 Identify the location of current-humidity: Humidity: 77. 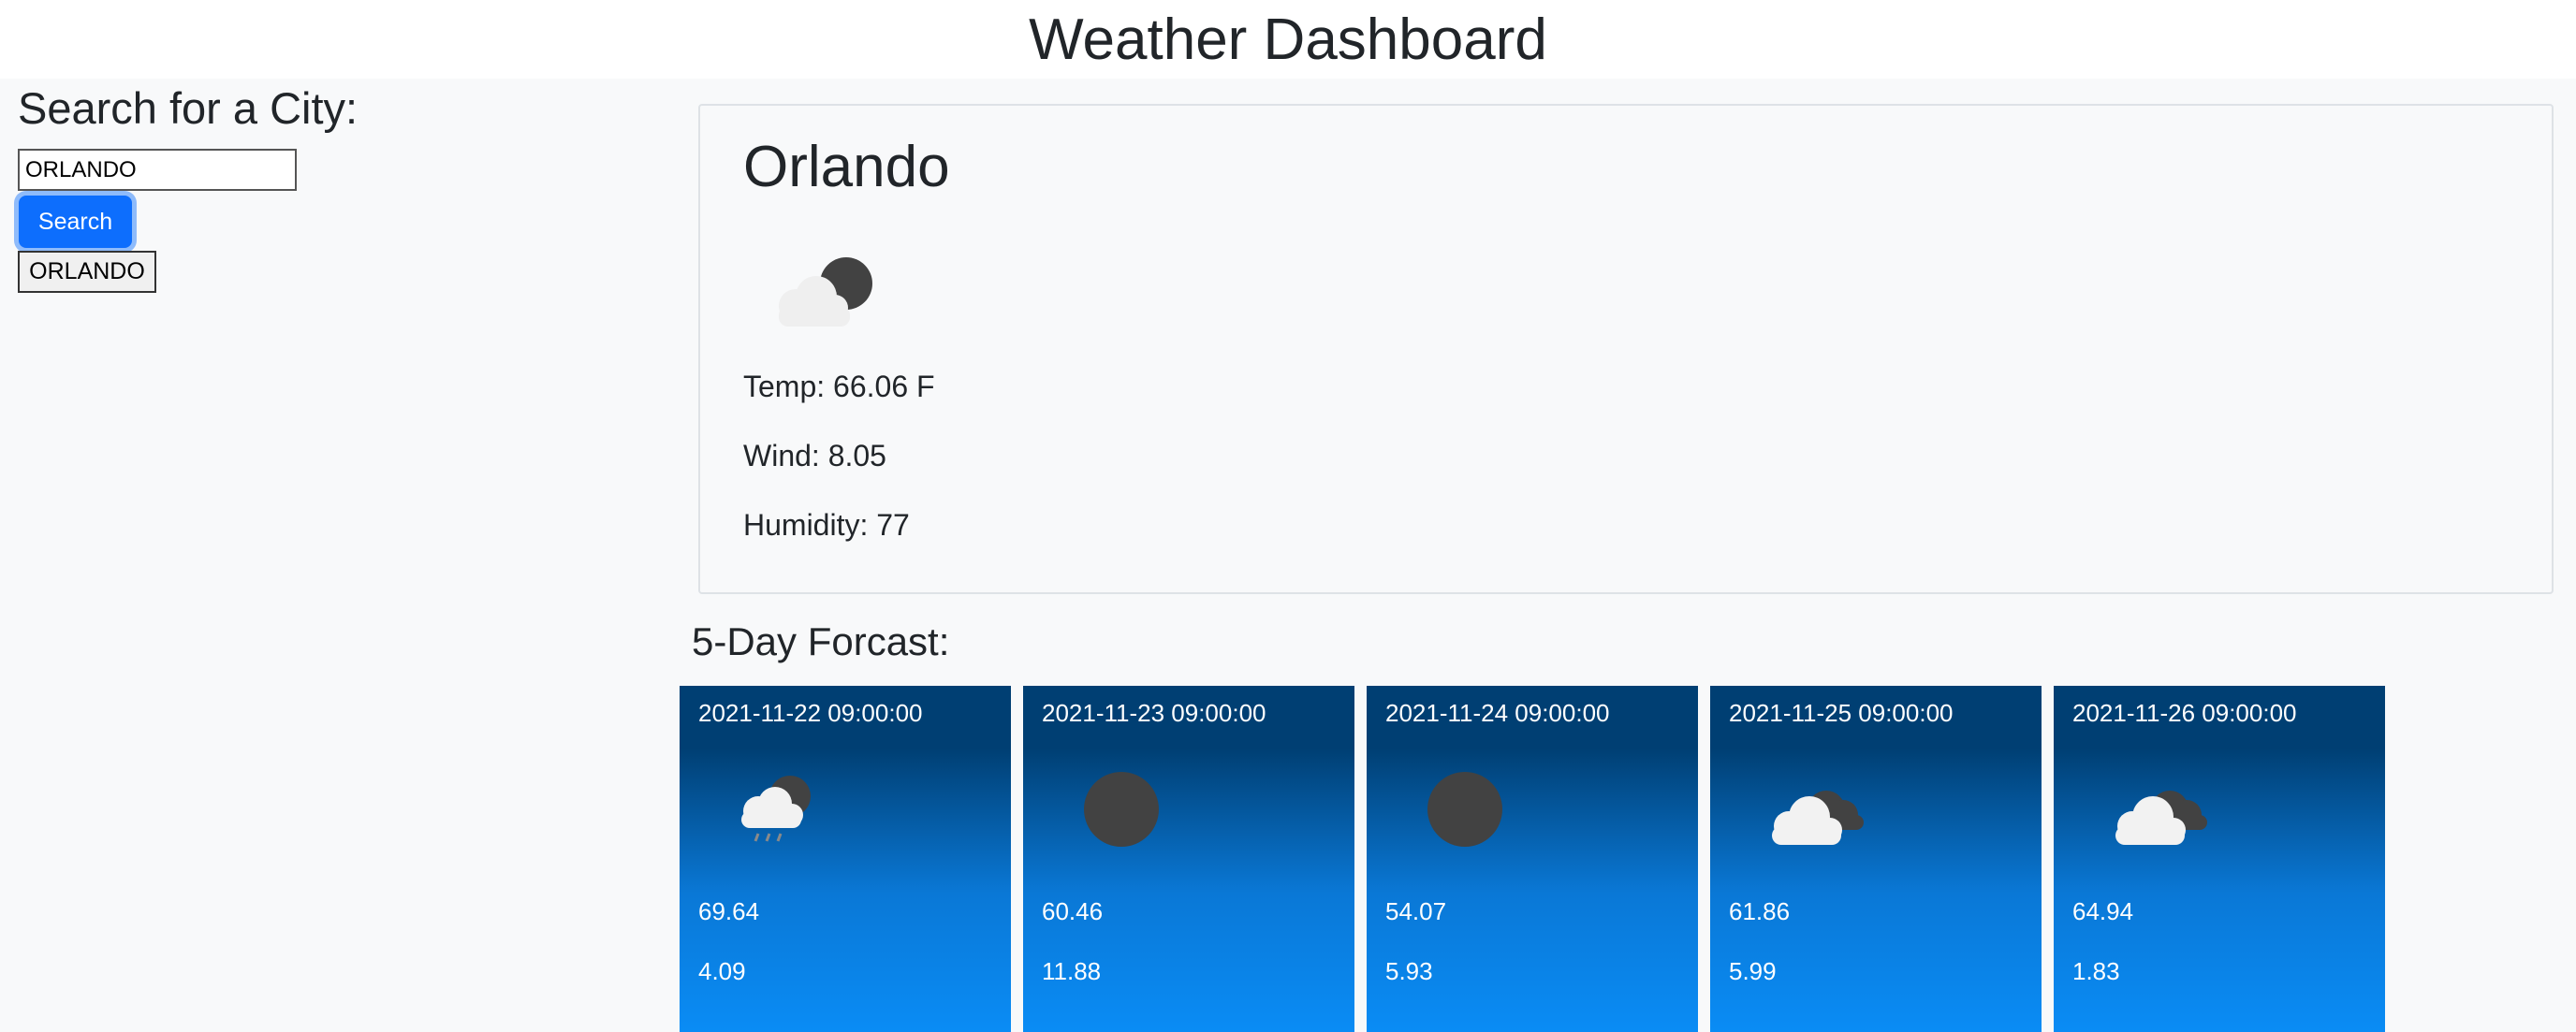
(826, 525).